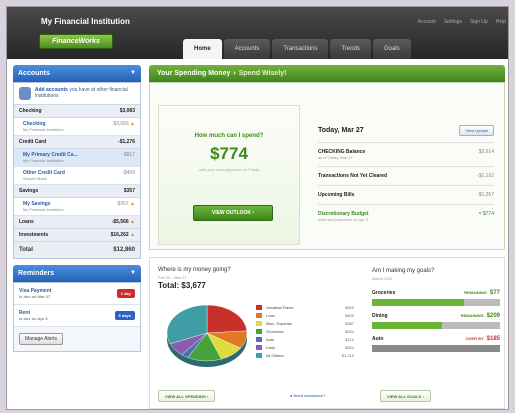 Image resolution: width=515 pixels, height=413 pixels. Describe the element at coordinates (501, 22) in the screenshot. I see `top-link: Help` at that location.